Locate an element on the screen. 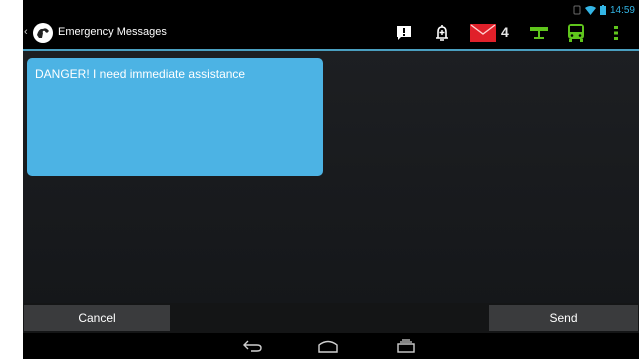 Image resolution: width=639 pixels, height=359 pixels. alert-message-icon is located at coordinates (404, 33).